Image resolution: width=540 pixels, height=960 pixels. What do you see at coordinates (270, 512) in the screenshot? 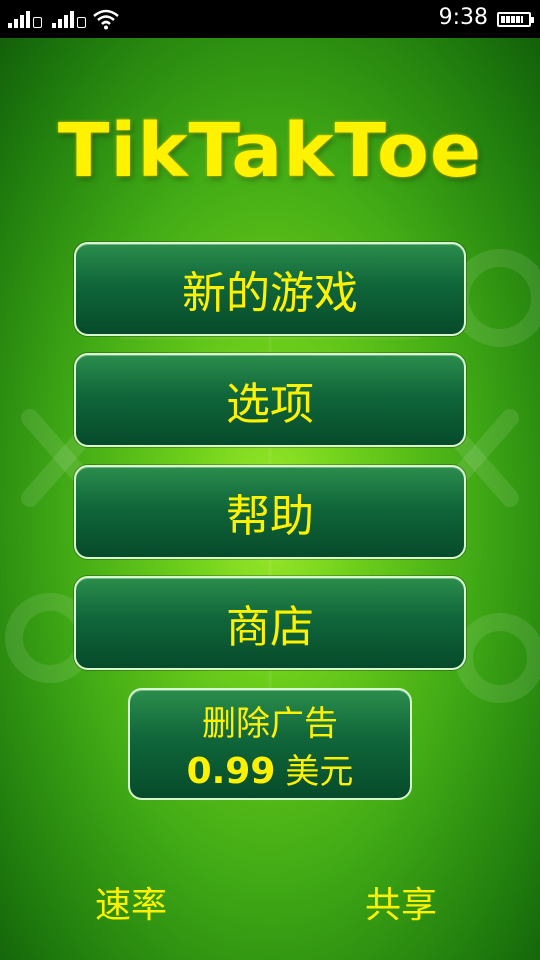
I see `help-button: 帮助` at bounding box center [270, 512].